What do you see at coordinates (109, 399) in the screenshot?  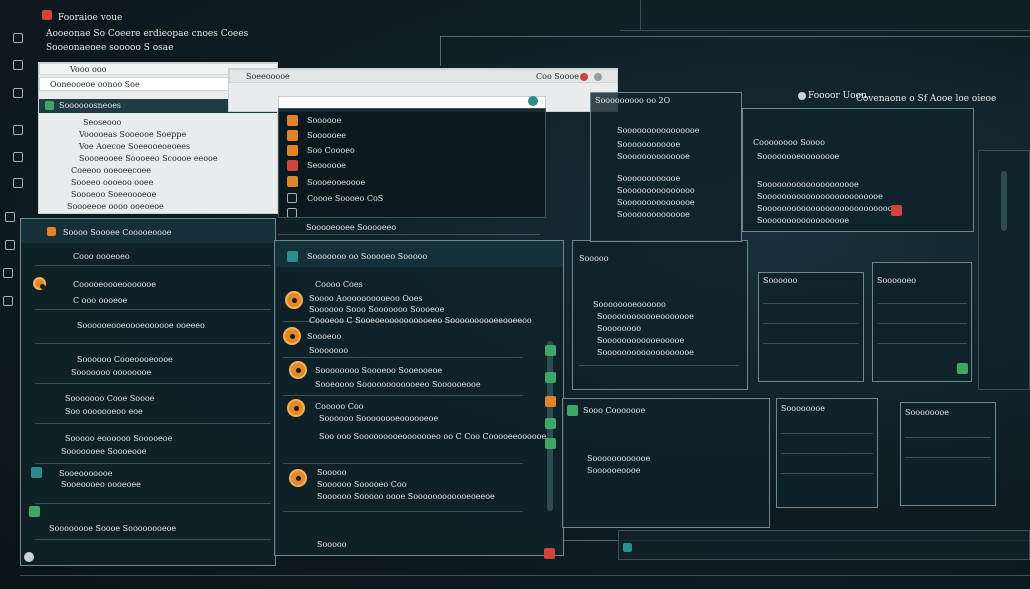 I see `left-panel-item: Sooooooo Cooe Soooe` at bounding box center [109, 399].